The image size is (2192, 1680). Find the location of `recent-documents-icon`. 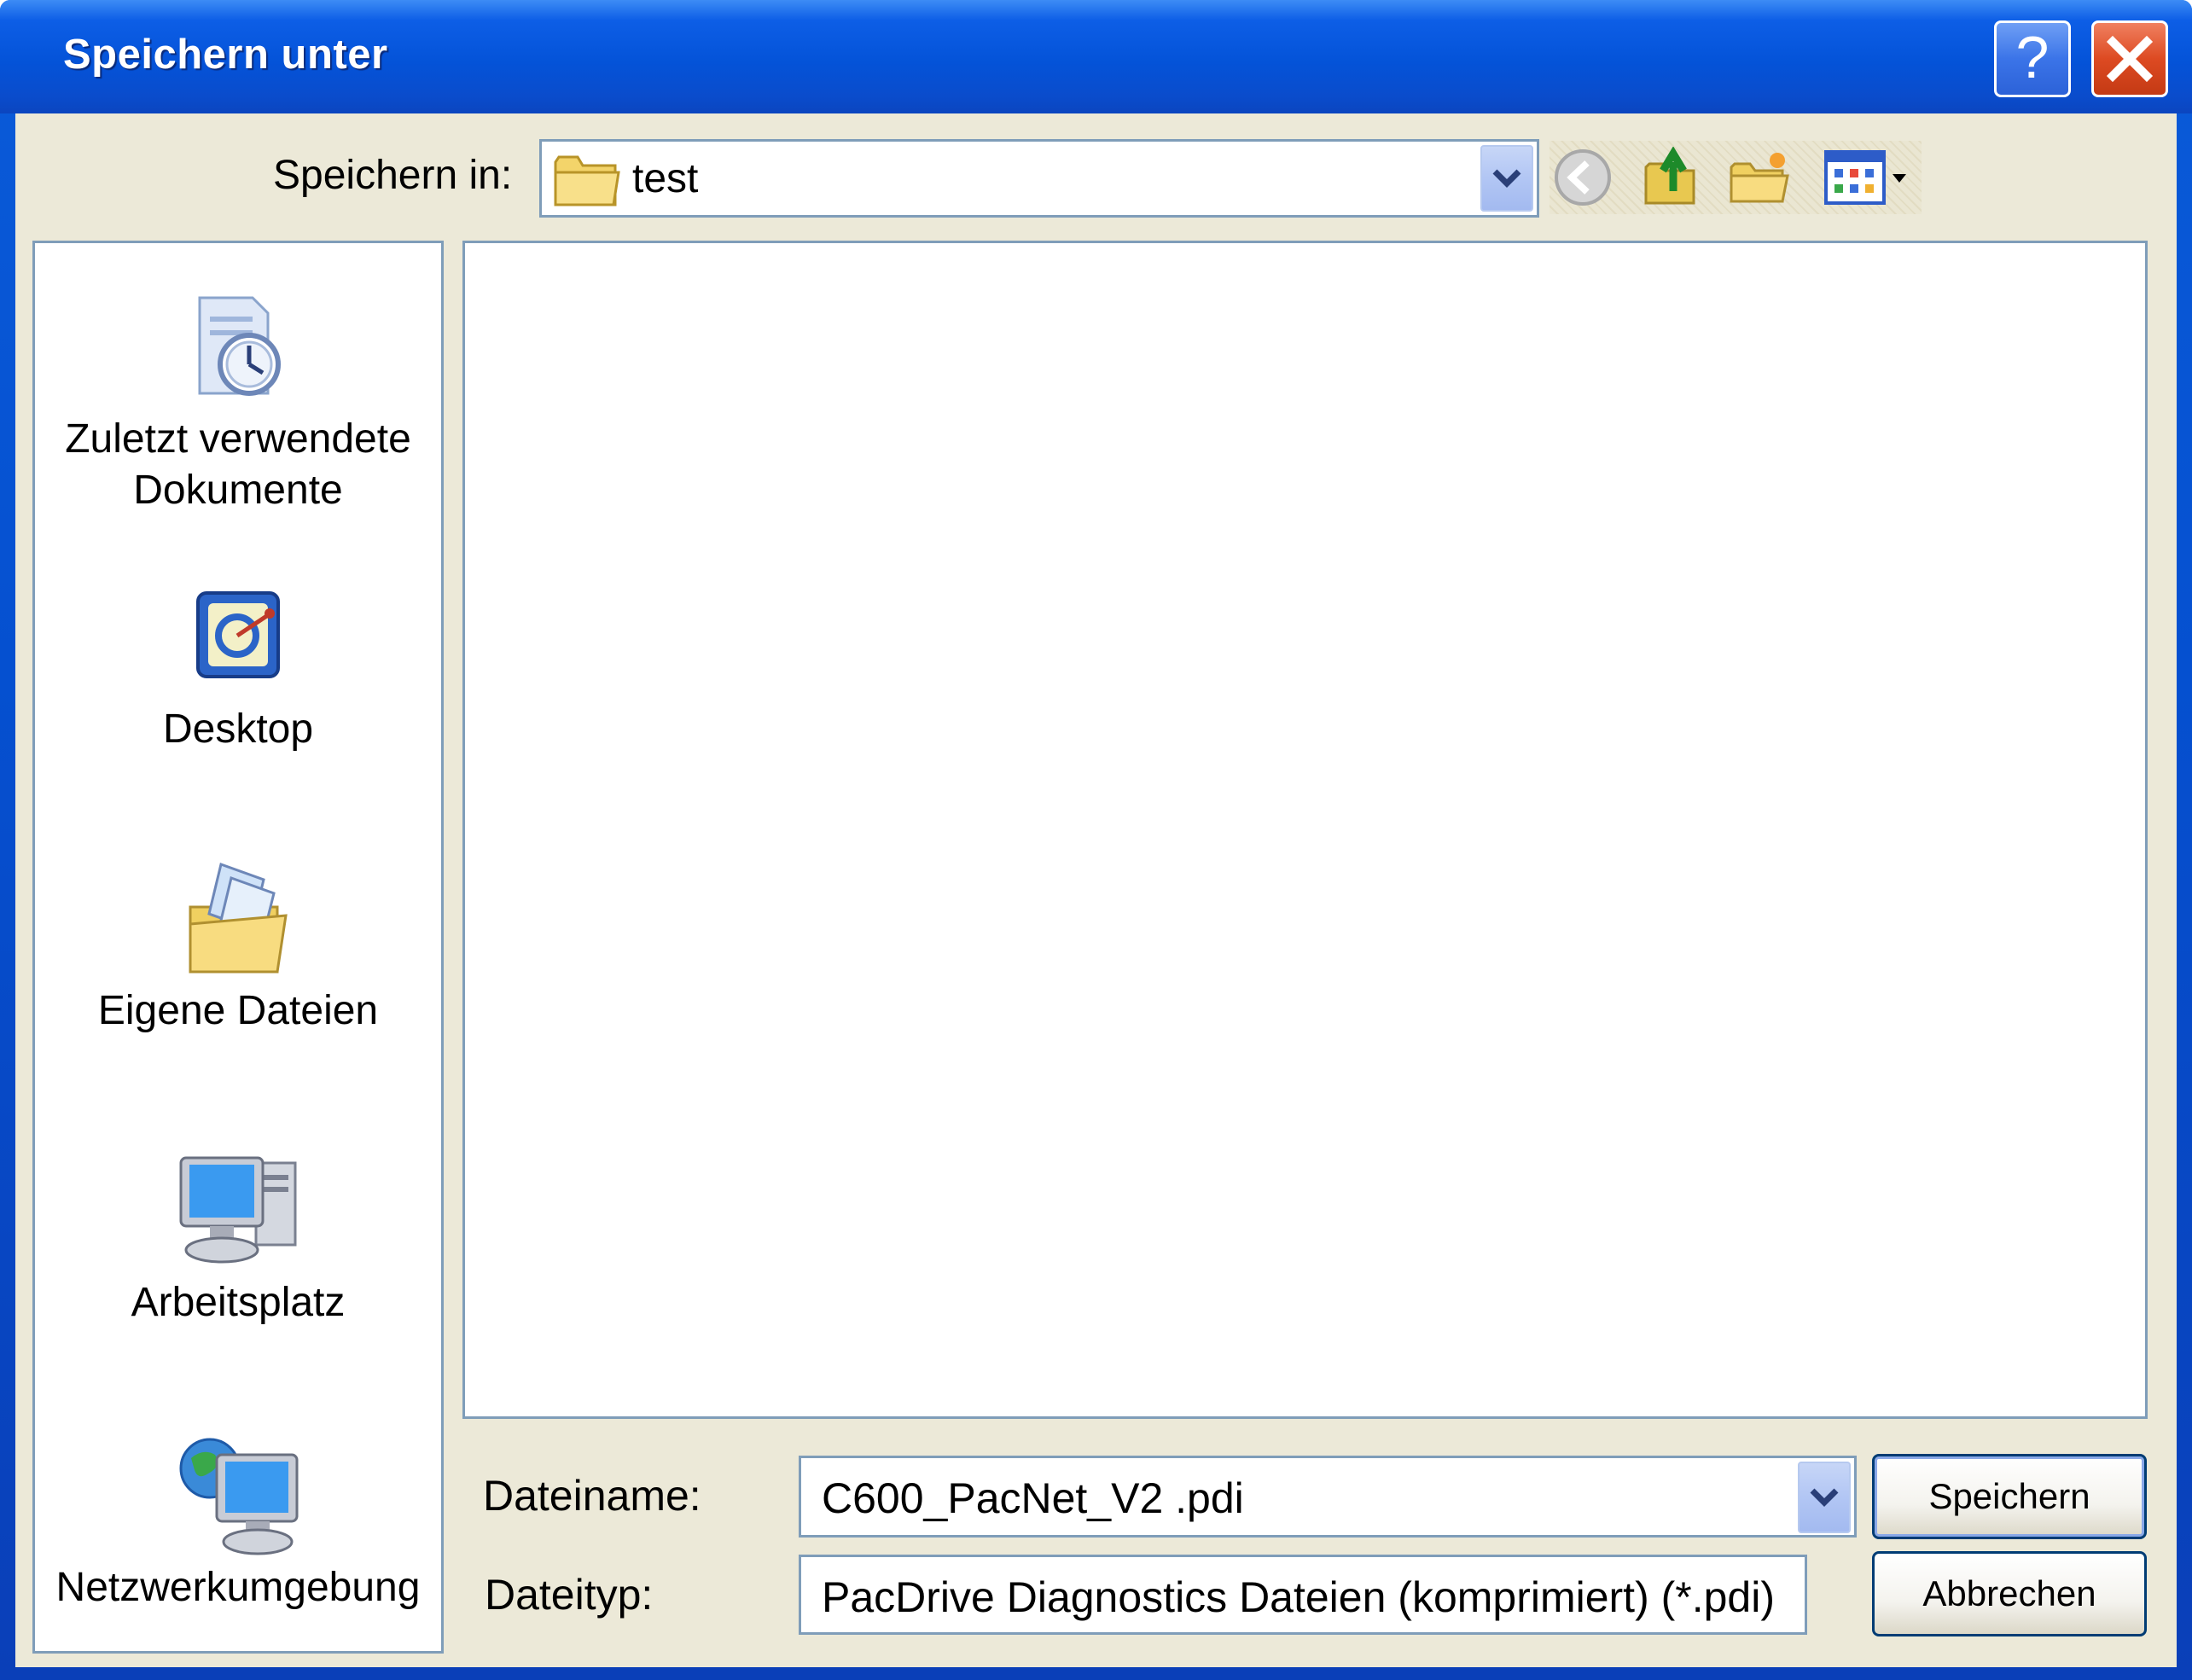

recent-documents-icon is located at coordinates (239, 346).